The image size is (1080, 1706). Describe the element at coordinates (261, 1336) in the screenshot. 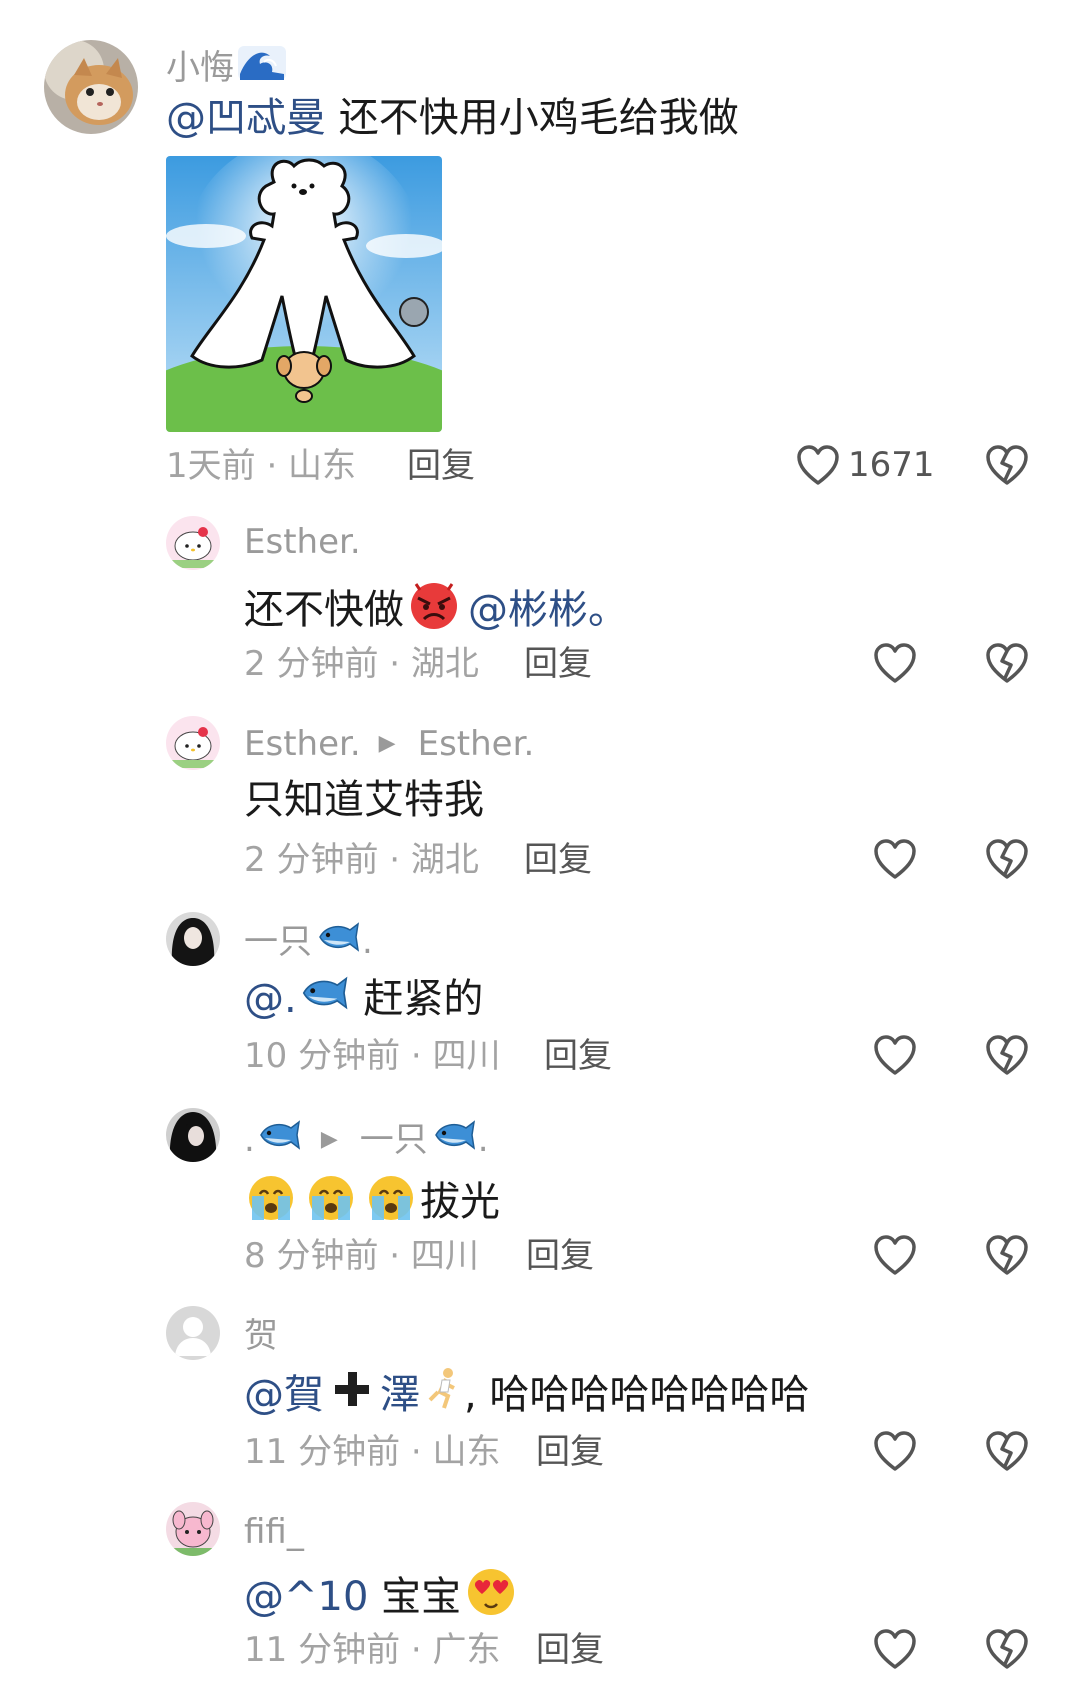

I see `comment-username: 贺` at that location.